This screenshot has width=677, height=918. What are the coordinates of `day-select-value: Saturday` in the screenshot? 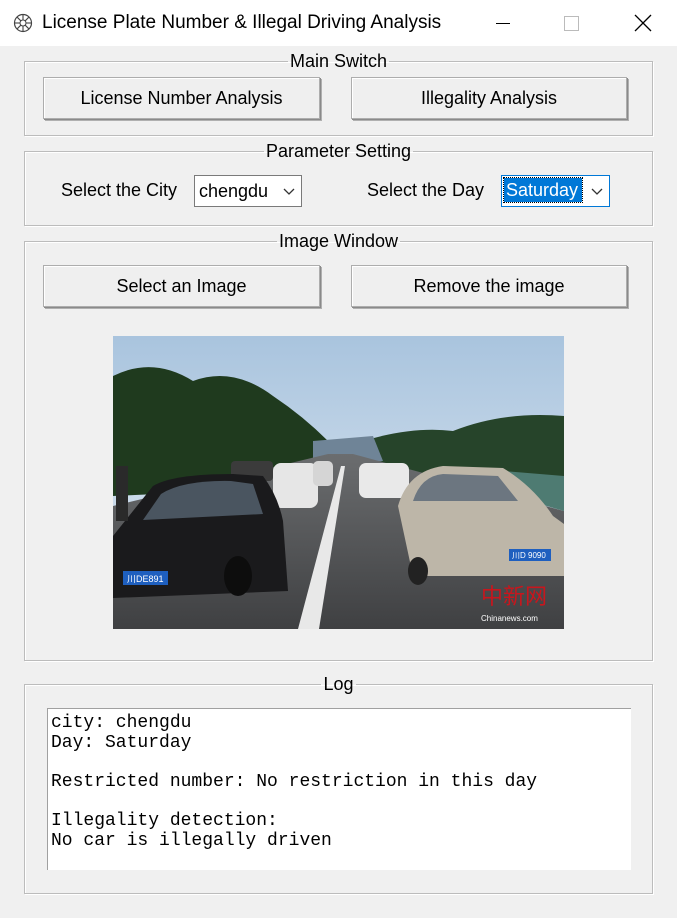 It's located at (543, 190).